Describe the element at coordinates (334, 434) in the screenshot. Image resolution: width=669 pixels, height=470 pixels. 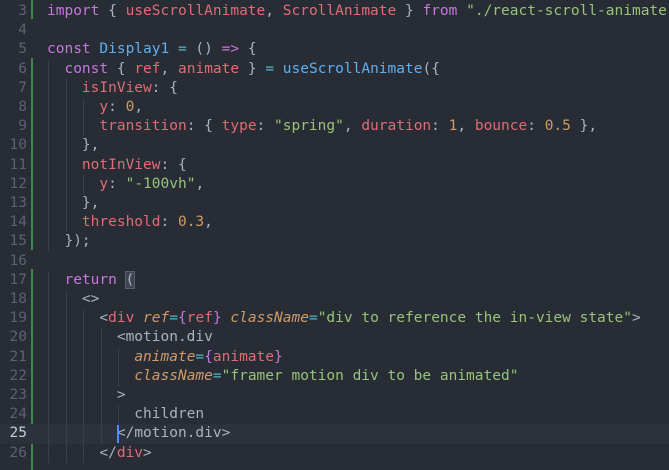
I see `code-line: 25 </motion.div>` at that location.